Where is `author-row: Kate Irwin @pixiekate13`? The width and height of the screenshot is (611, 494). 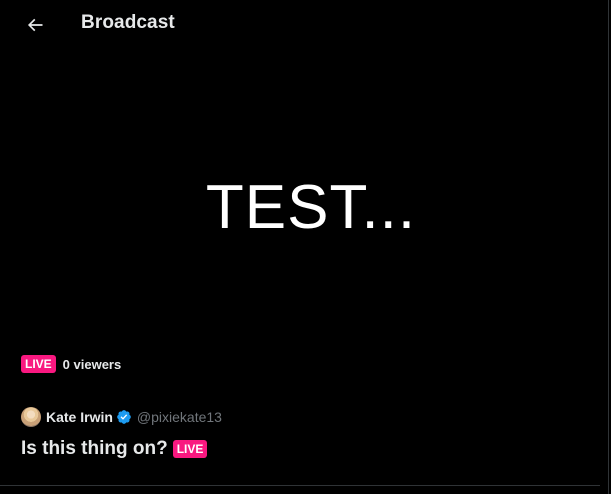
author-row: Kate Irwin @pixiekate13 is located at coordinates (121, 417).